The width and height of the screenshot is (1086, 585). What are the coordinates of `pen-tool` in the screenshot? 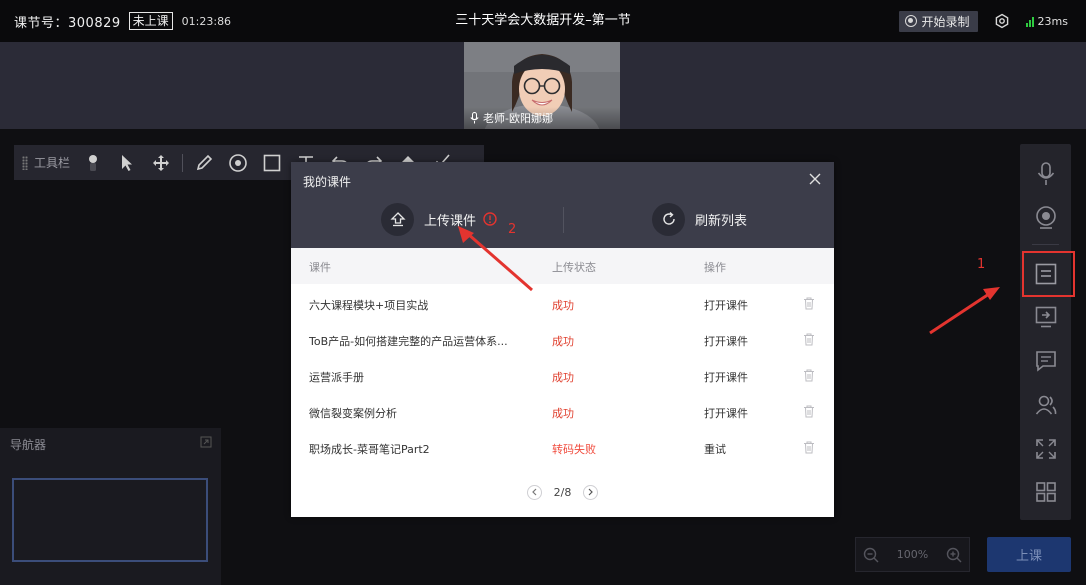 It's located at (204, 162).